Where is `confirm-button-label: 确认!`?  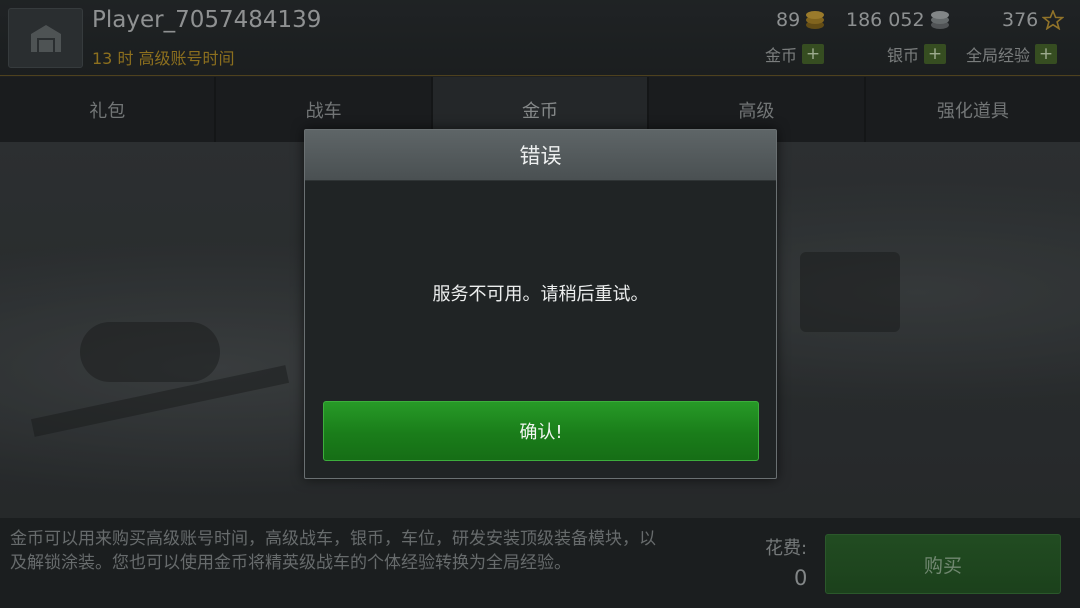 confirm-button-label: 确认! is located at coordinates (541, 432).